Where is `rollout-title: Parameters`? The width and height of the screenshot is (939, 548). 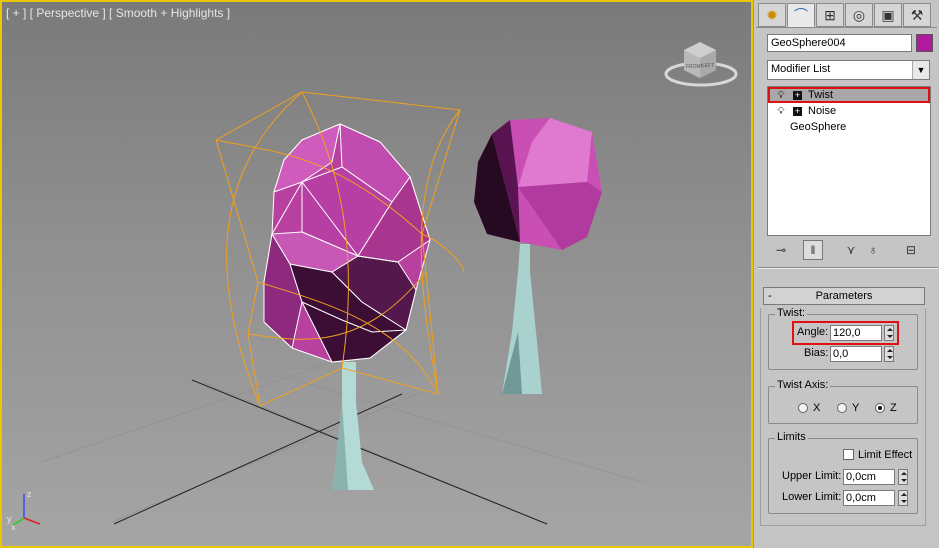
rollout-title: Parameters is located at coordinates (844, 296).